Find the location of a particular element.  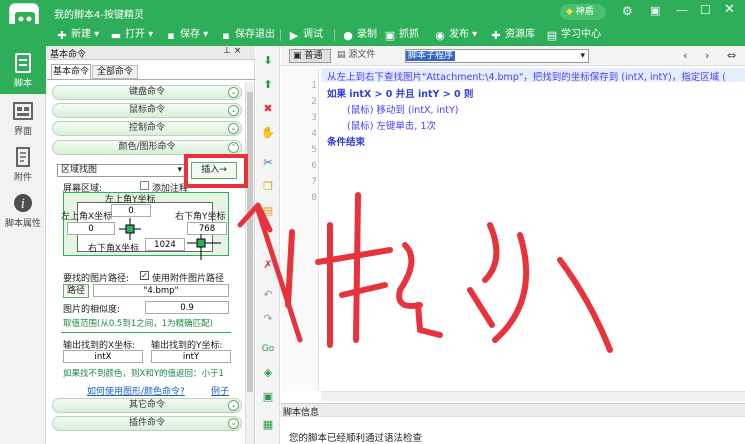

source-mode-button: ▤ 源文件 is located at coordinates (361, 56).